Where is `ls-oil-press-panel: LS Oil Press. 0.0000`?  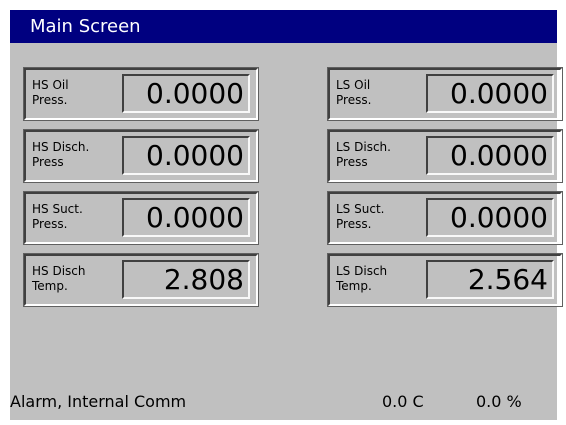 ls-oil-press-panel: LS Oil Press. 0.0000 is located at coordinates (445, 94).